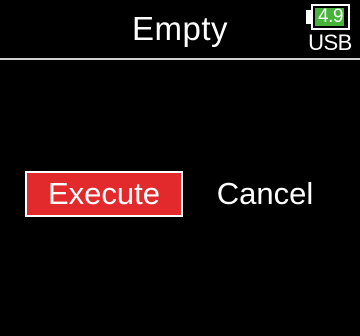 Image resolution: width=360 pixels, height=336 pixels. Describe the element at coordinates (104, 194) in the screenshot. I see `execute-button: Execute` at that location.